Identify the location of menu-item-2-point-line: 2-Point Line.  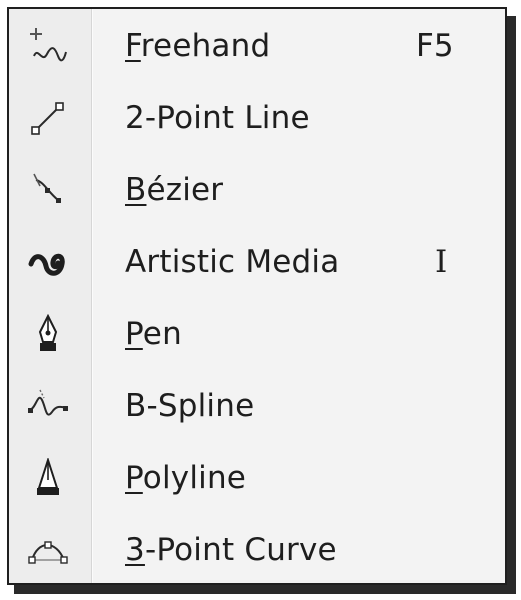
(257, 118).